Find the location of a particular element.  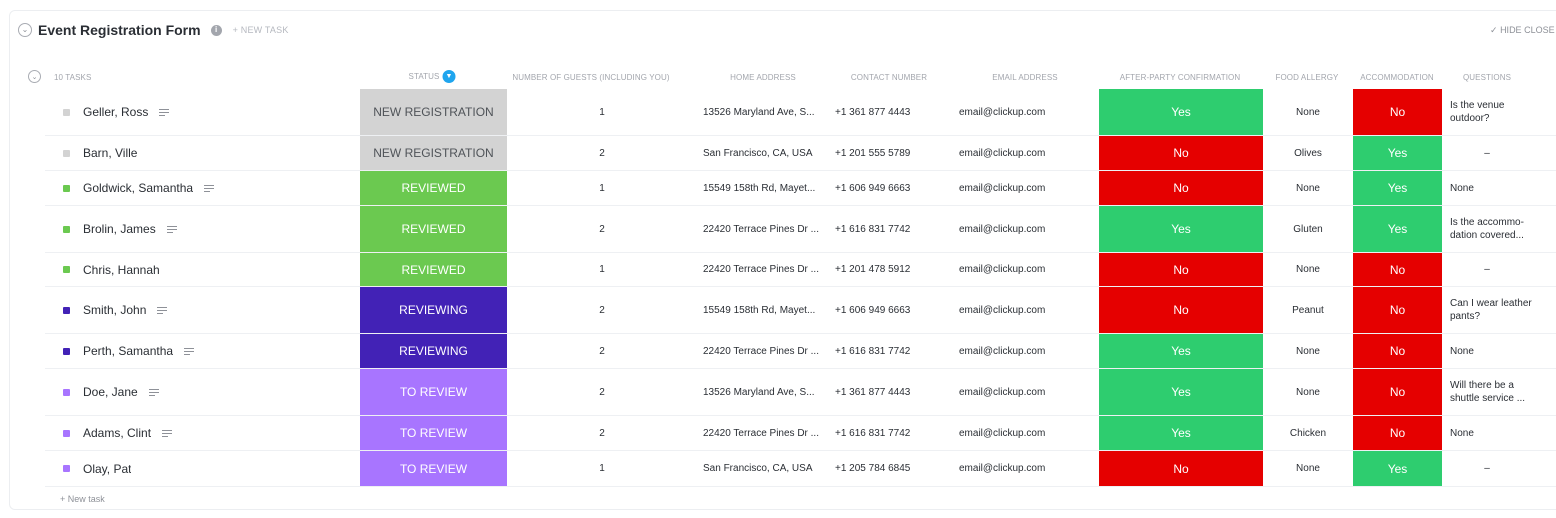

column-header-status: STATUS ▼ is located at coordinates (432, 76).